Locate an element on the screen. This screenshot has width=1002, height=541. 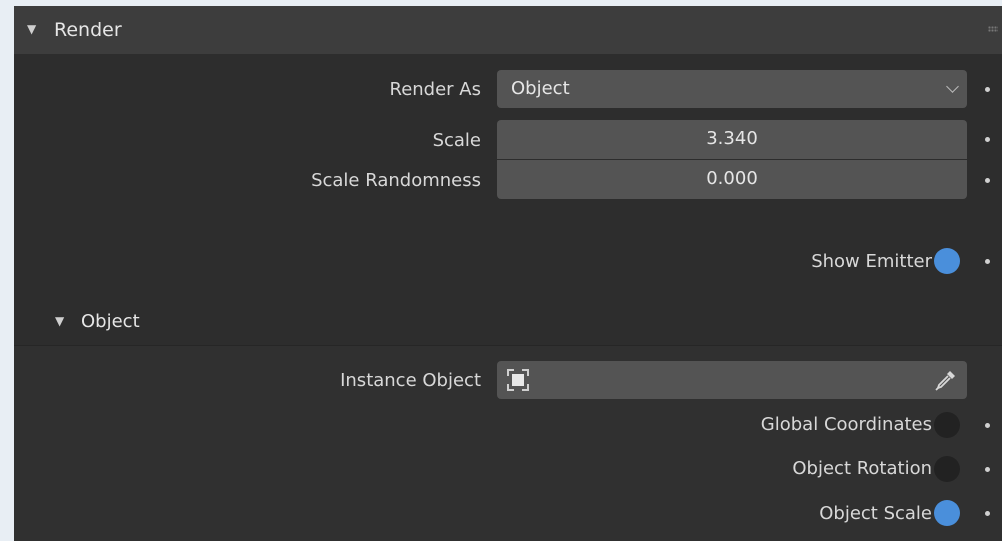
chevron-down-icon is located at coordinates (952, 86).